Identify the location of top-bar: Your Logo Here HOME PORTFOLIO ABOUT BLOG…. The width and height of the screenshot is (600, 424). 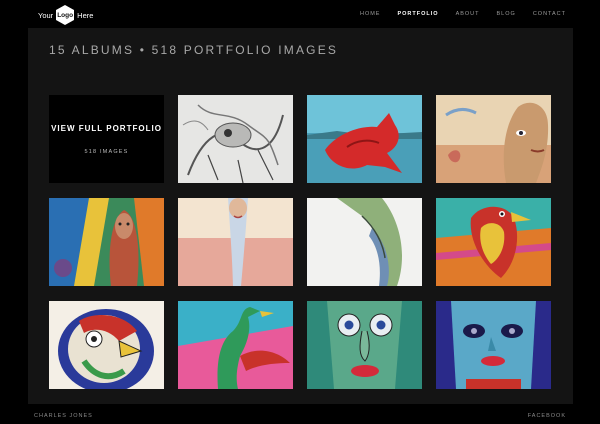
(300, 14).